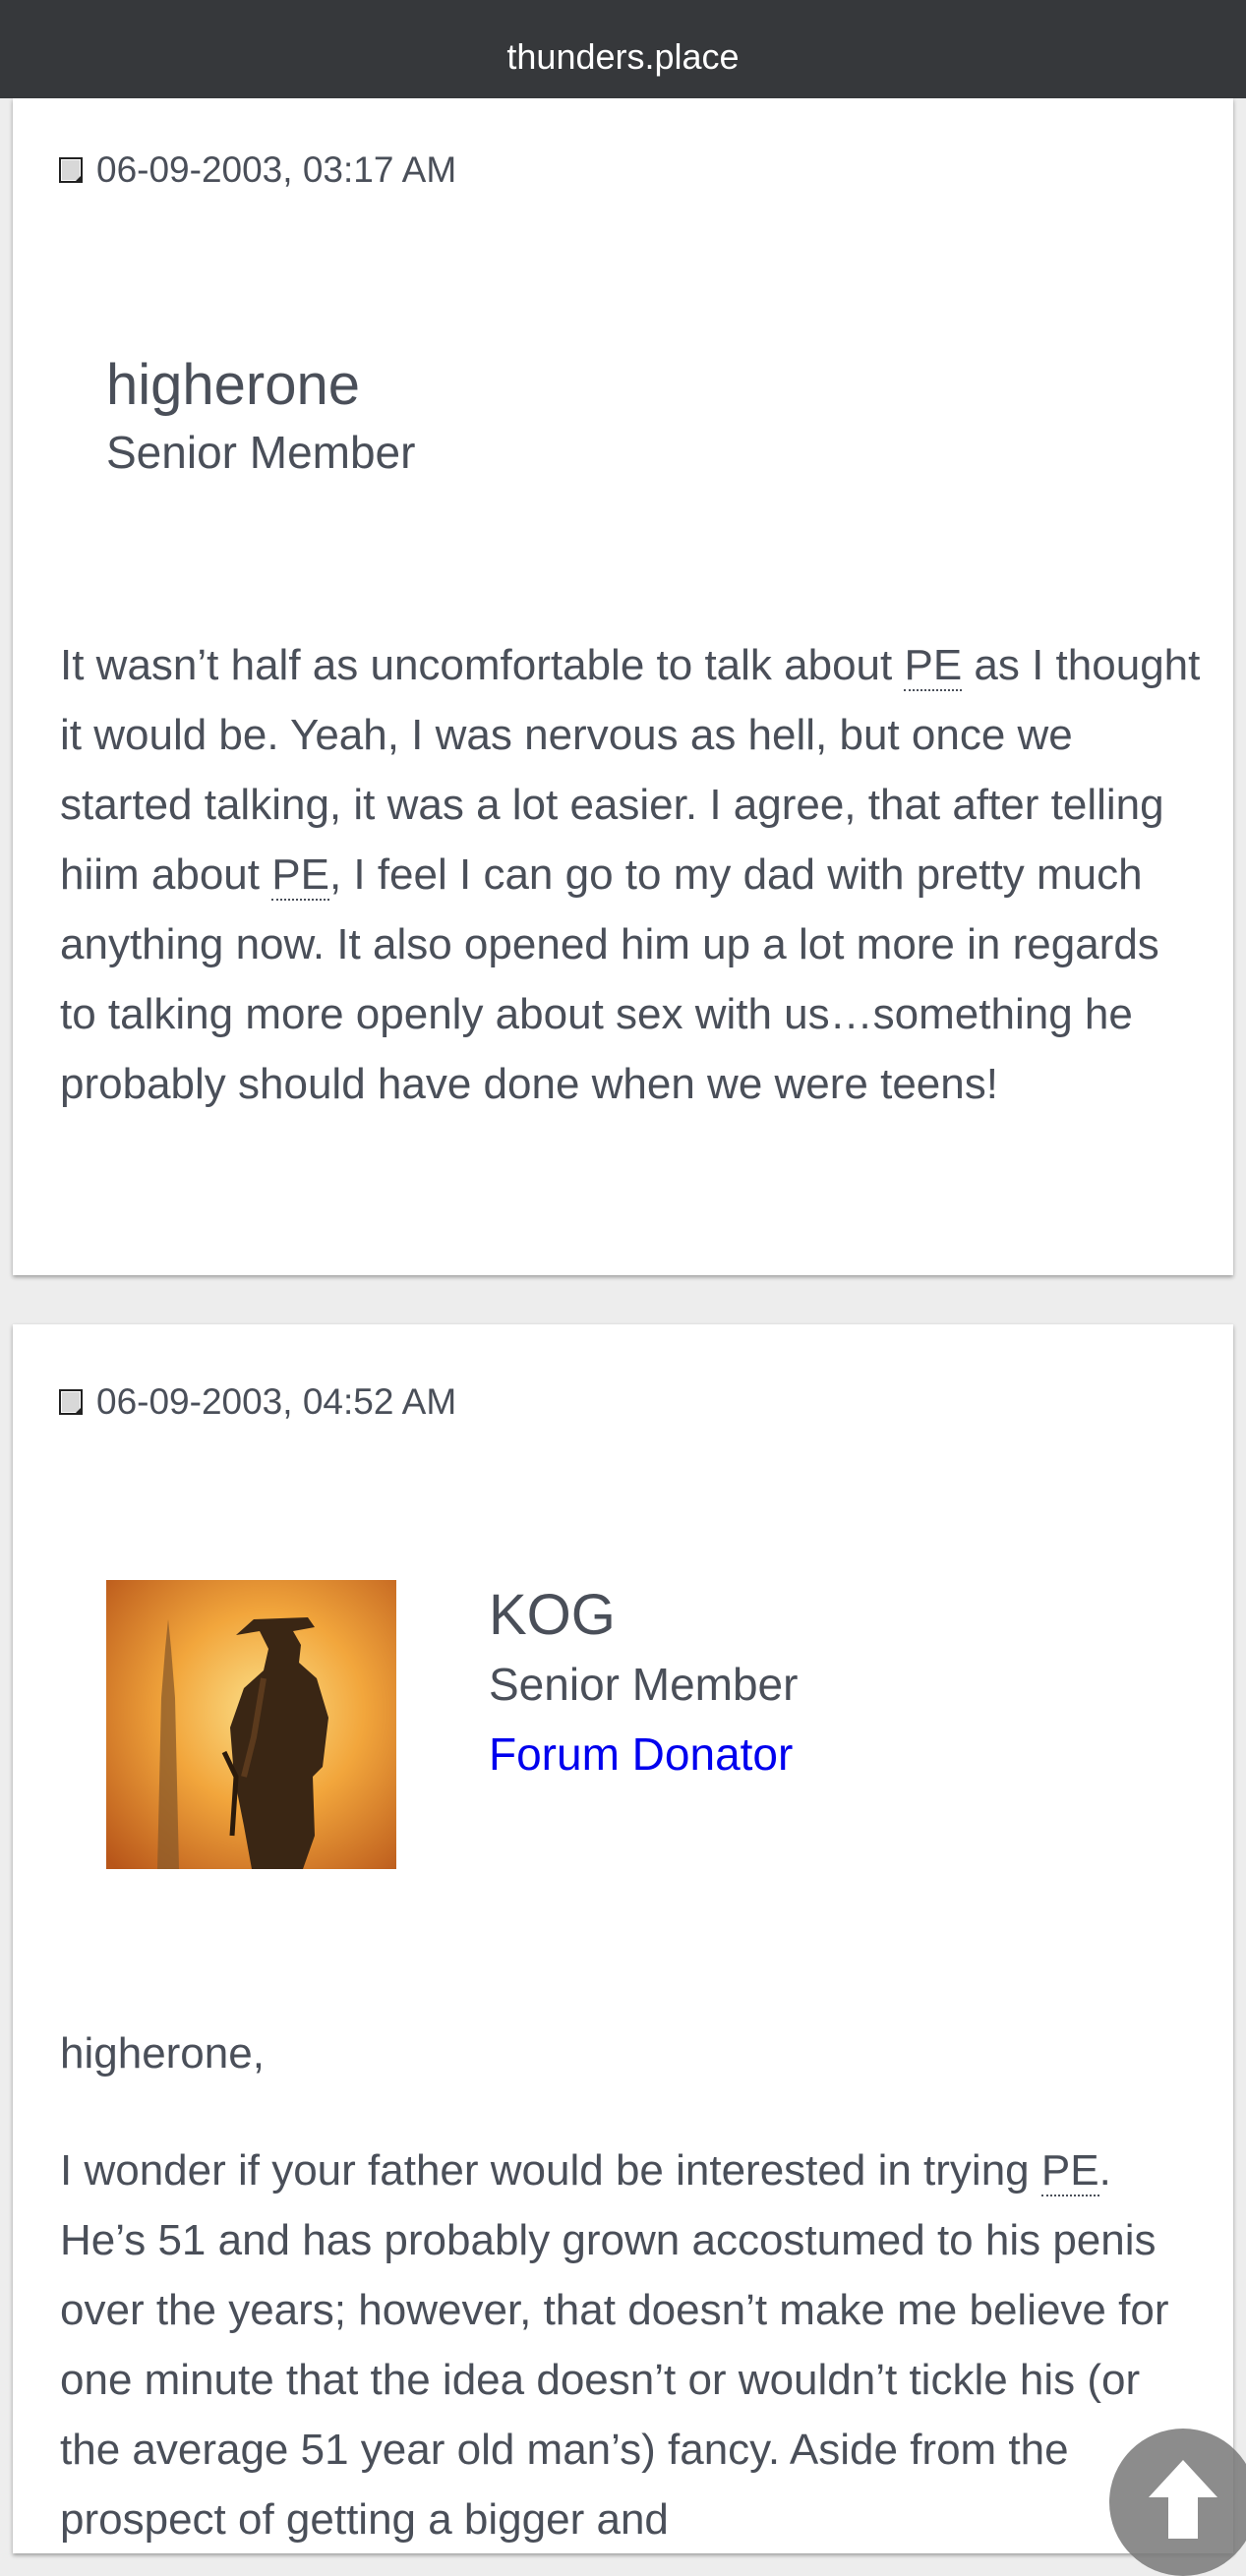 This screenshot has height=2576, width=1246. I want to click on post-date: 06-09-2003, 04:52 AM, so click(257, 1402).